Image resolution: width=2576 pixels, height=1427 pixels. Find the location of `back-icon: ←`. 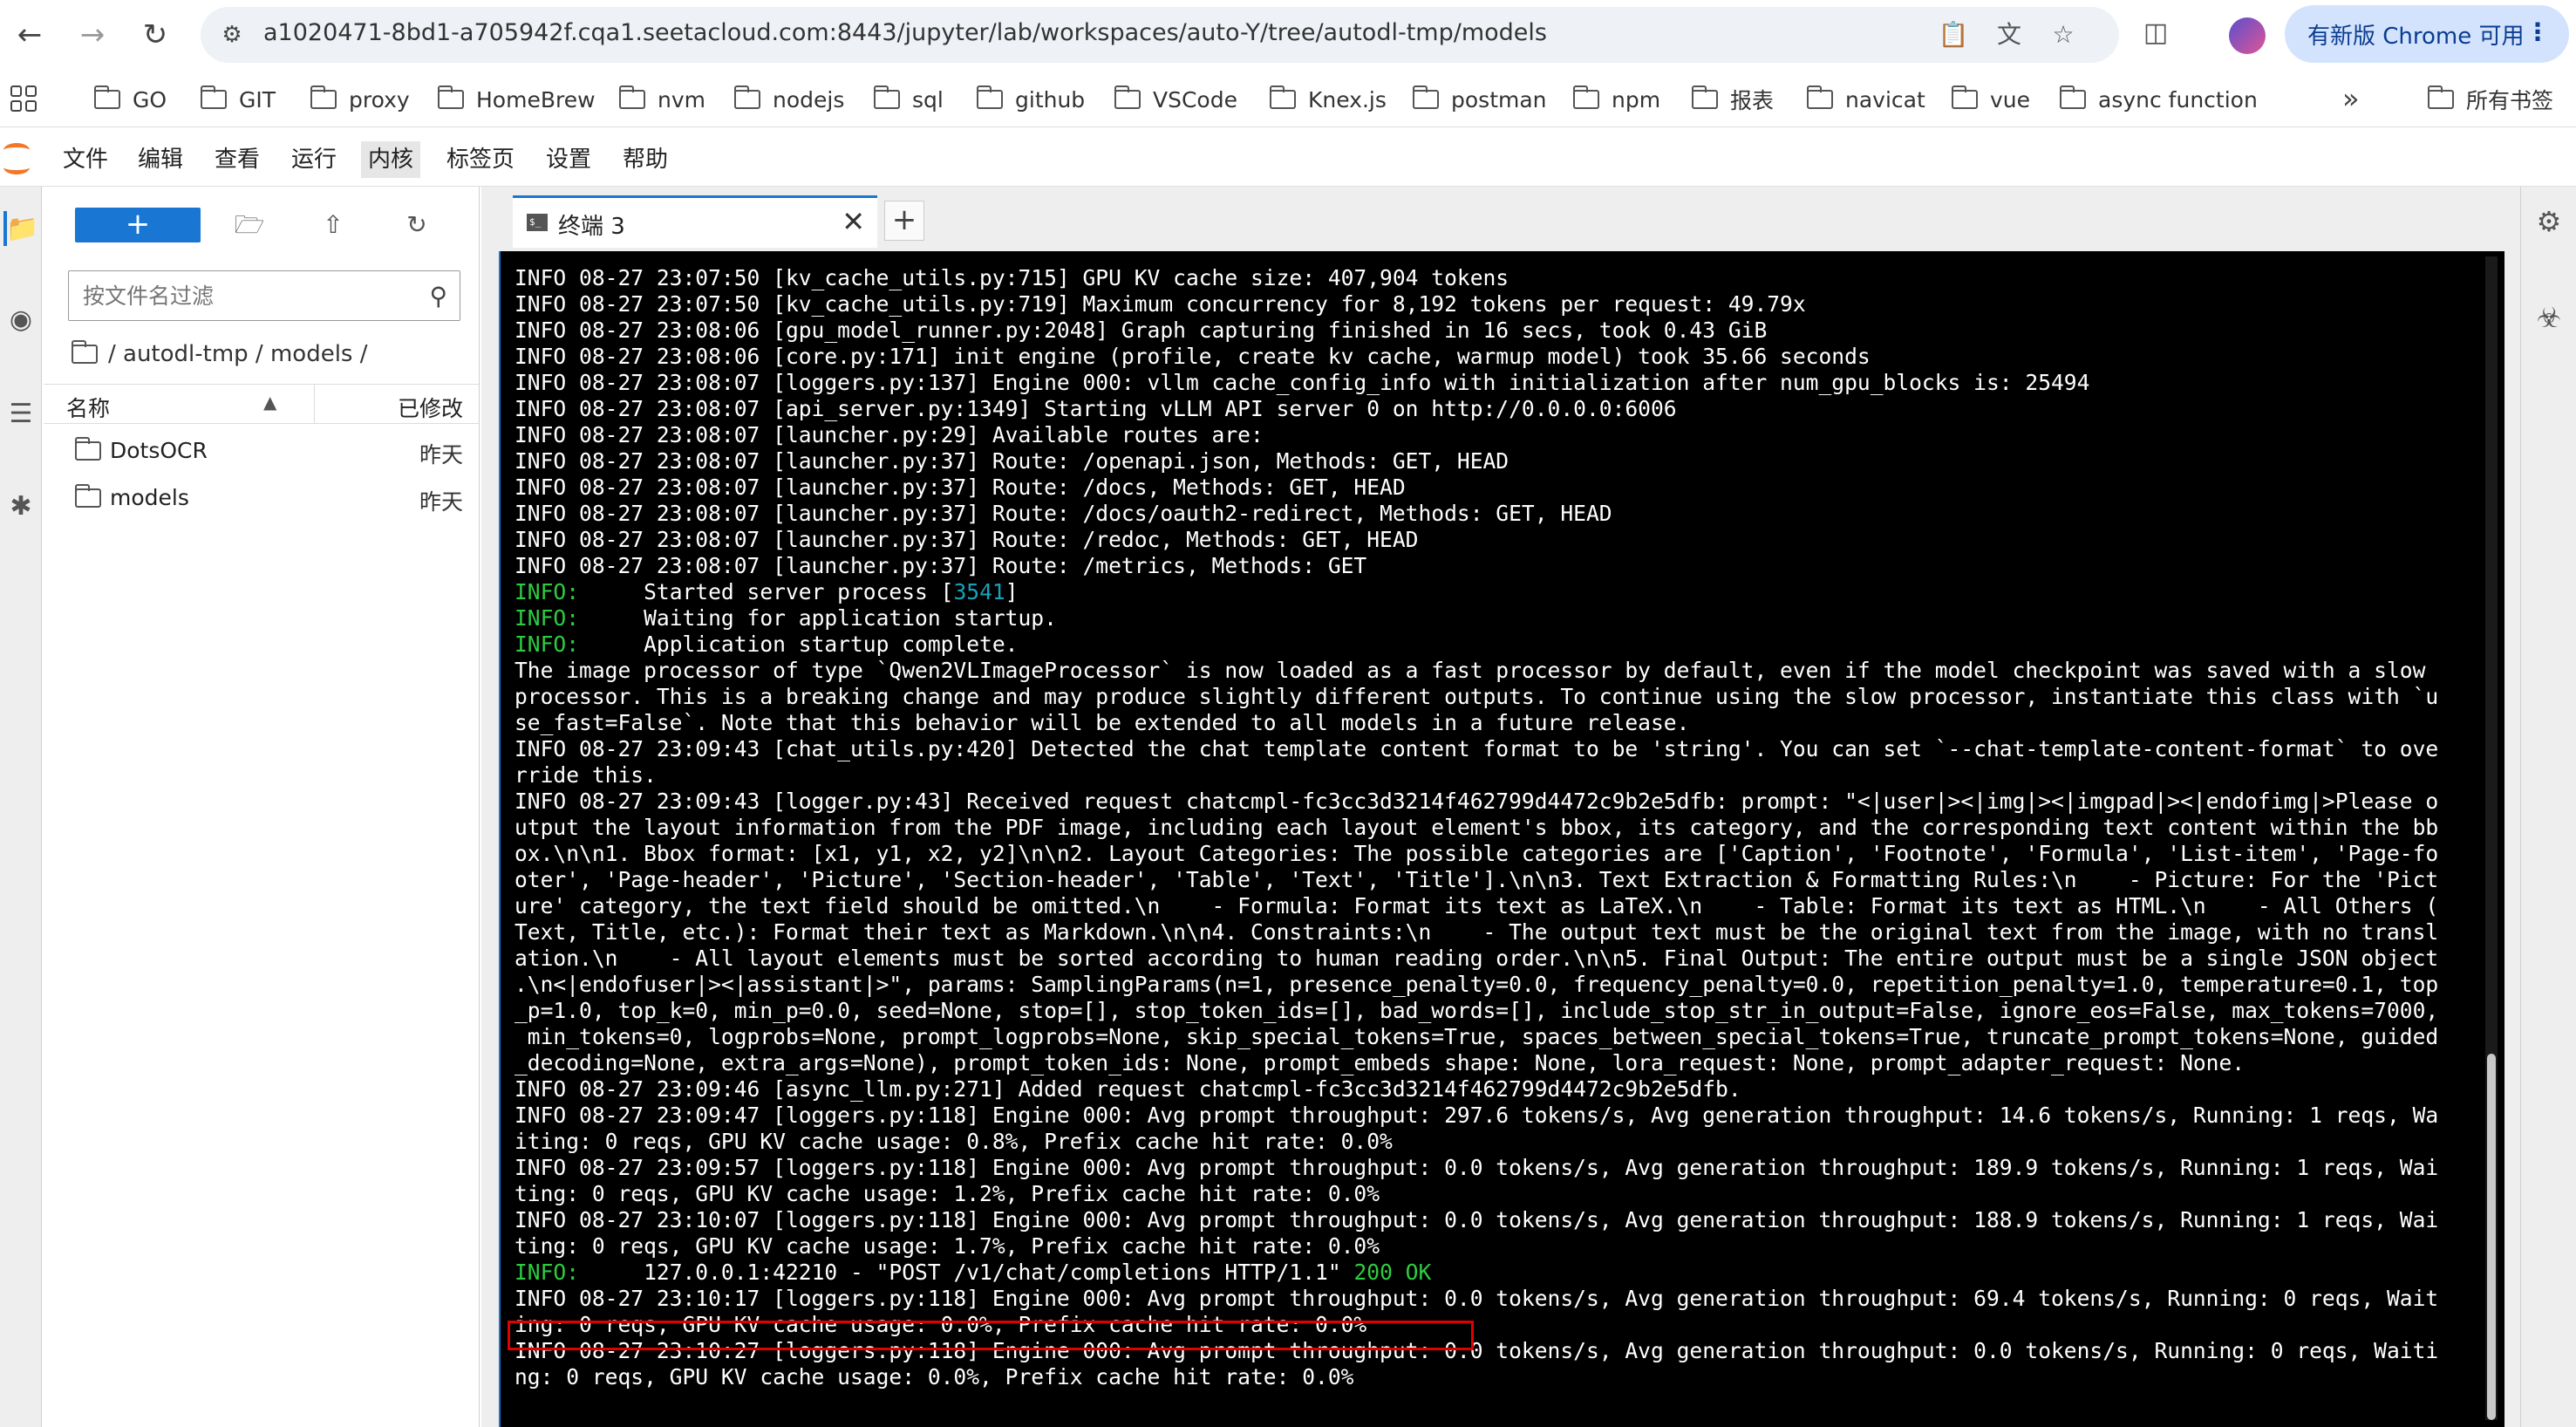

back-icon: ← is located at coordinates (30, 35).